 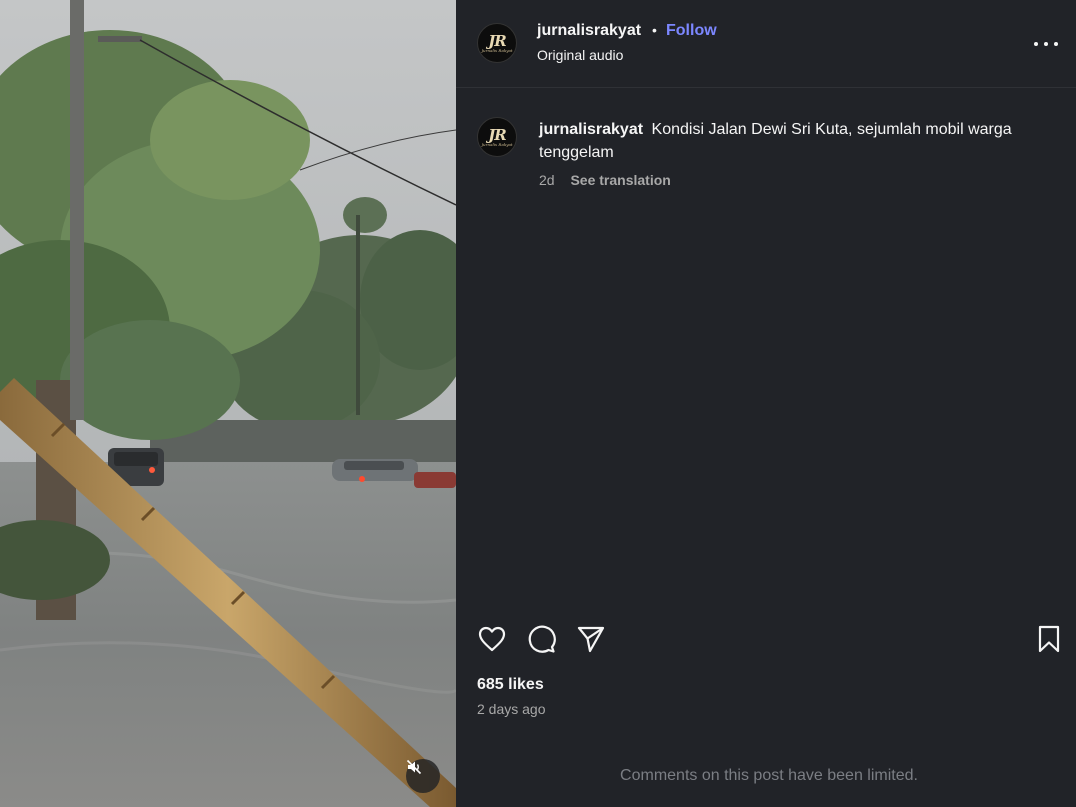 What do you see at coordinates (580, 55) in the screenshot?
I see `audio-link: Original audio` at bounding box center [580, 55].